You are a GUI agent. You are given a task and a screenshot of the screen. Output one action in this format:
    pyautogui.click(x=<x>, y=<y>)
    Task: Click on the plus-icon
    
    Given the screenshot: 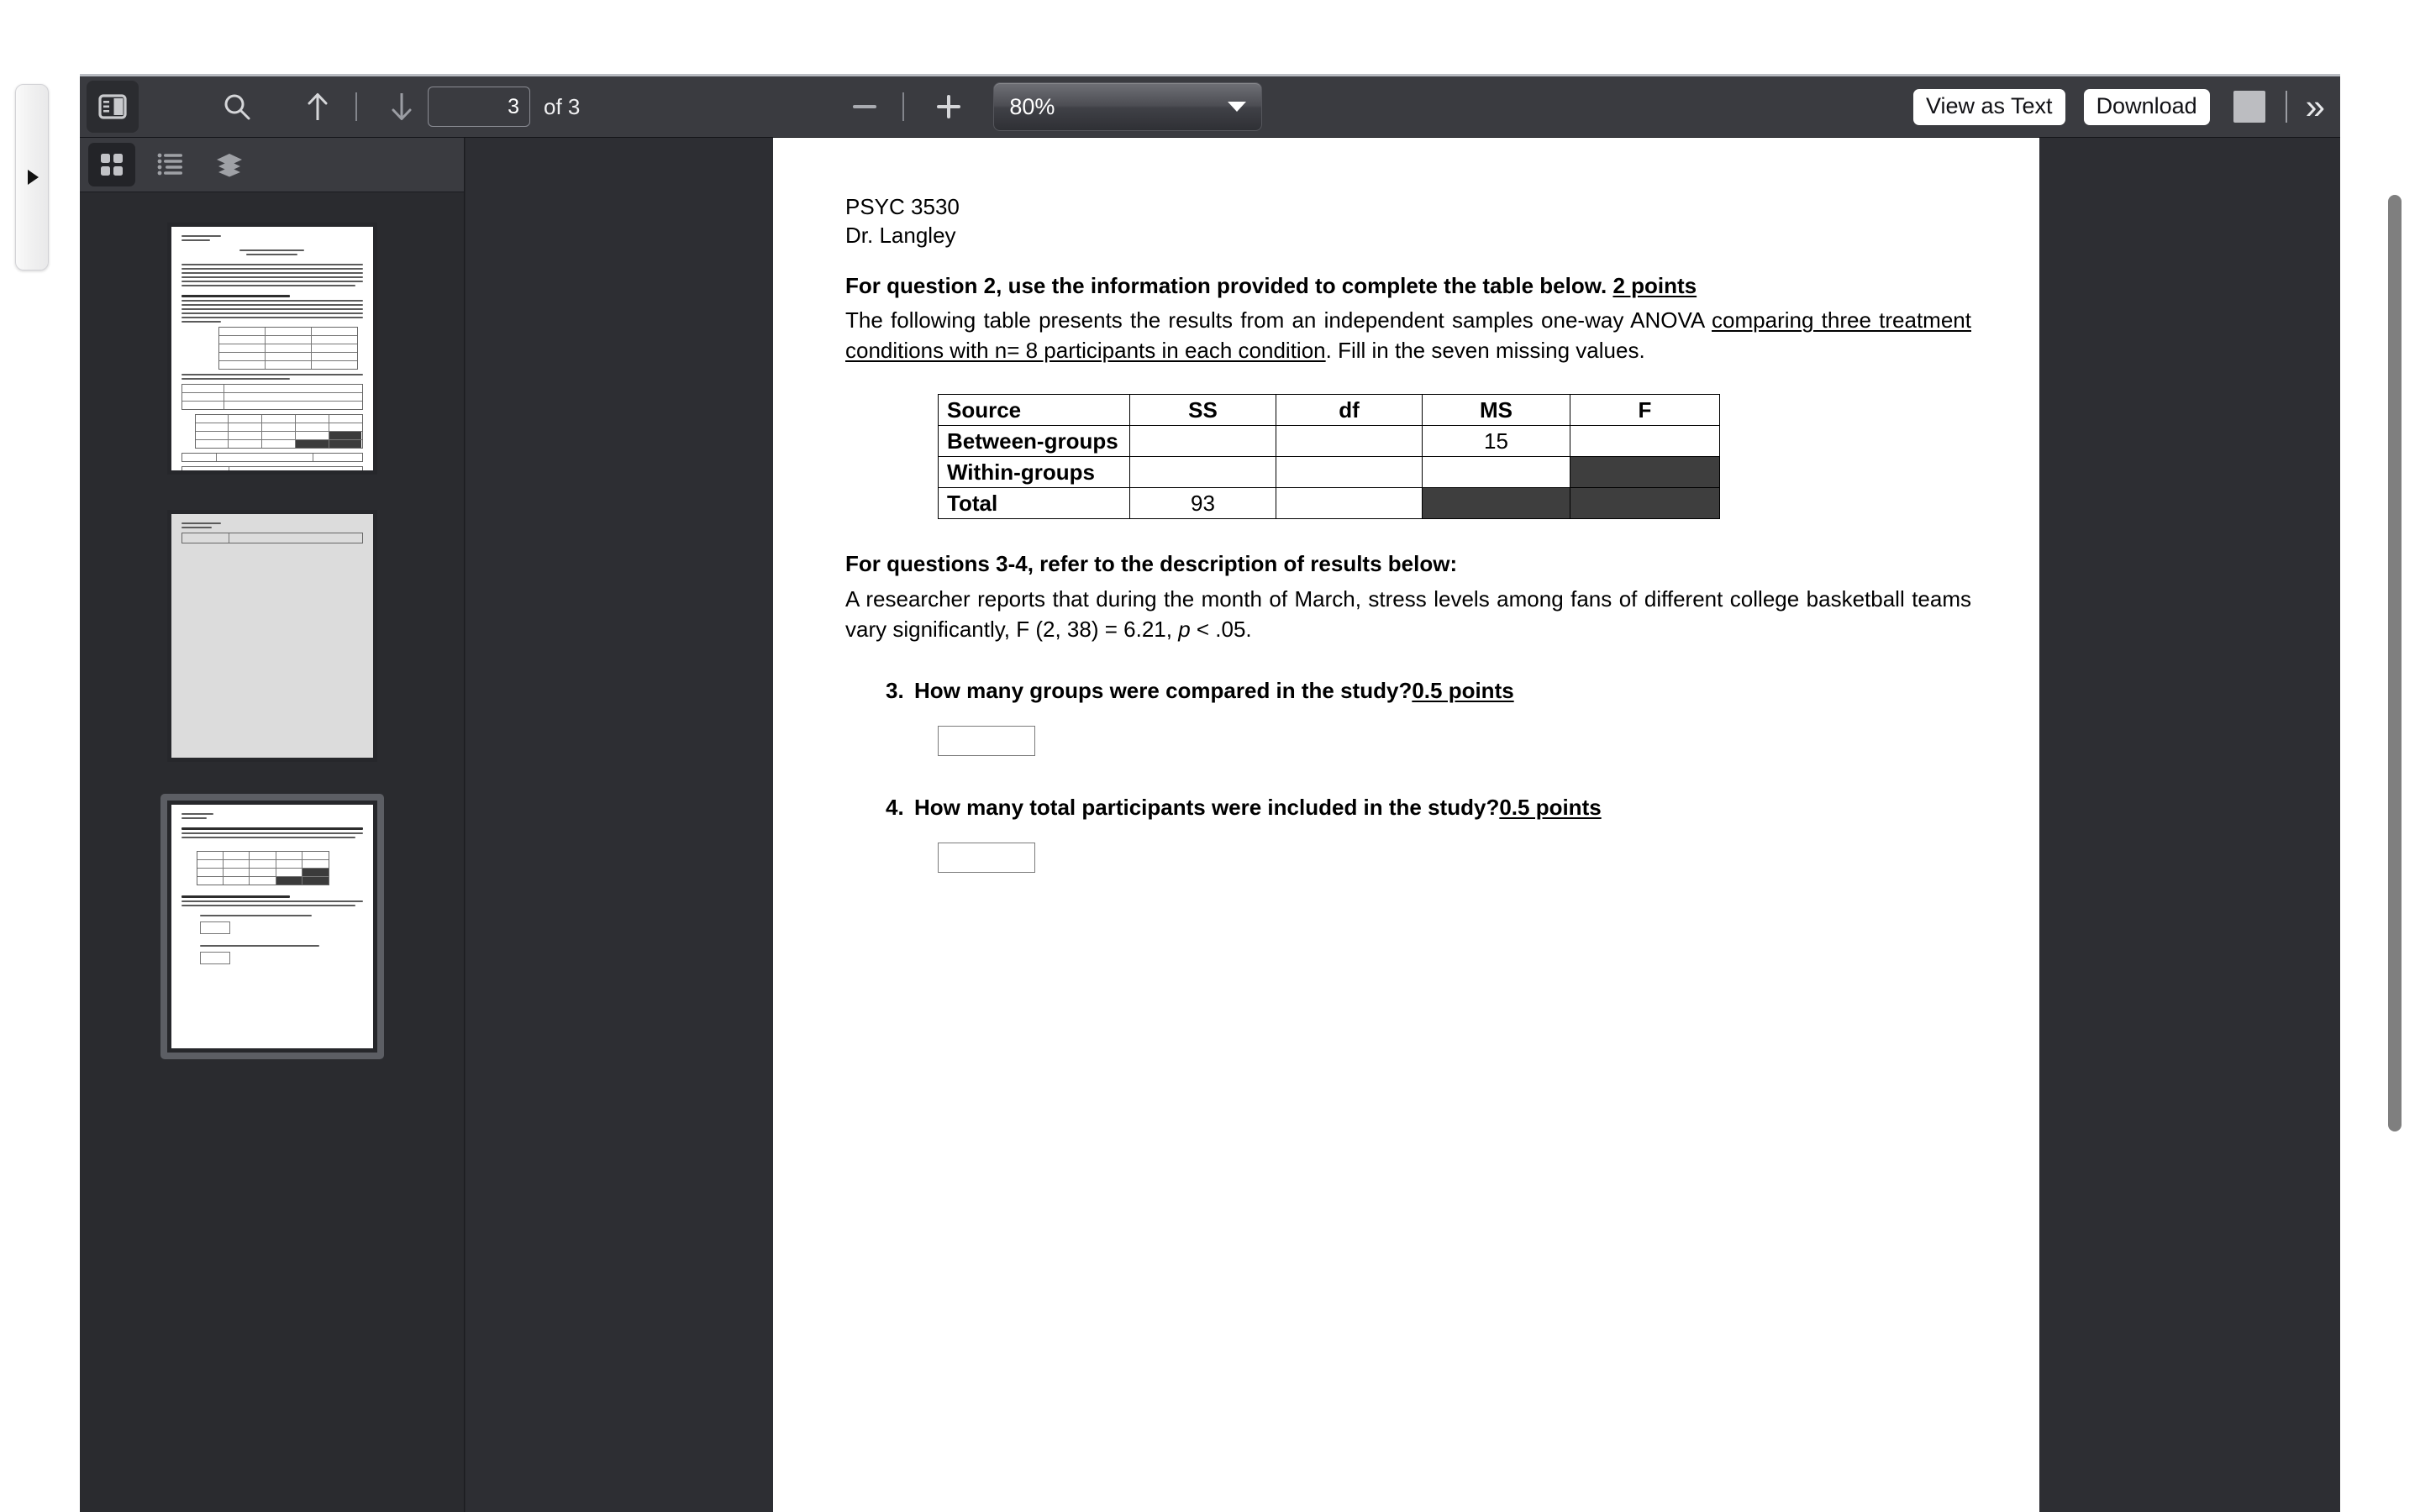 What is the action you would take?
    pyautogui.click(x=948, y=106)
    